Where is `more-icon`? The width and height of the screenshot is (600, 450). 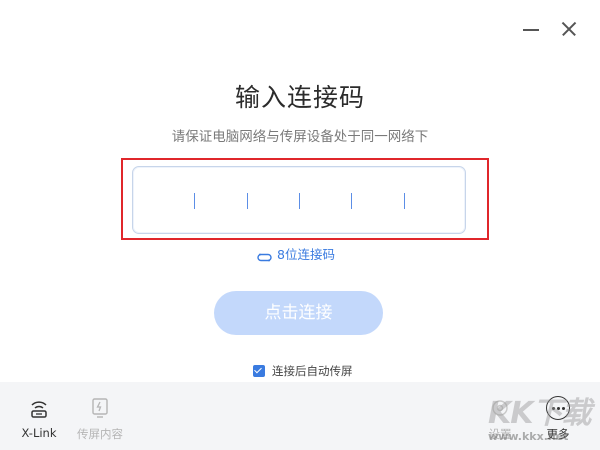
more-icon is located at coordinates (558, 408).